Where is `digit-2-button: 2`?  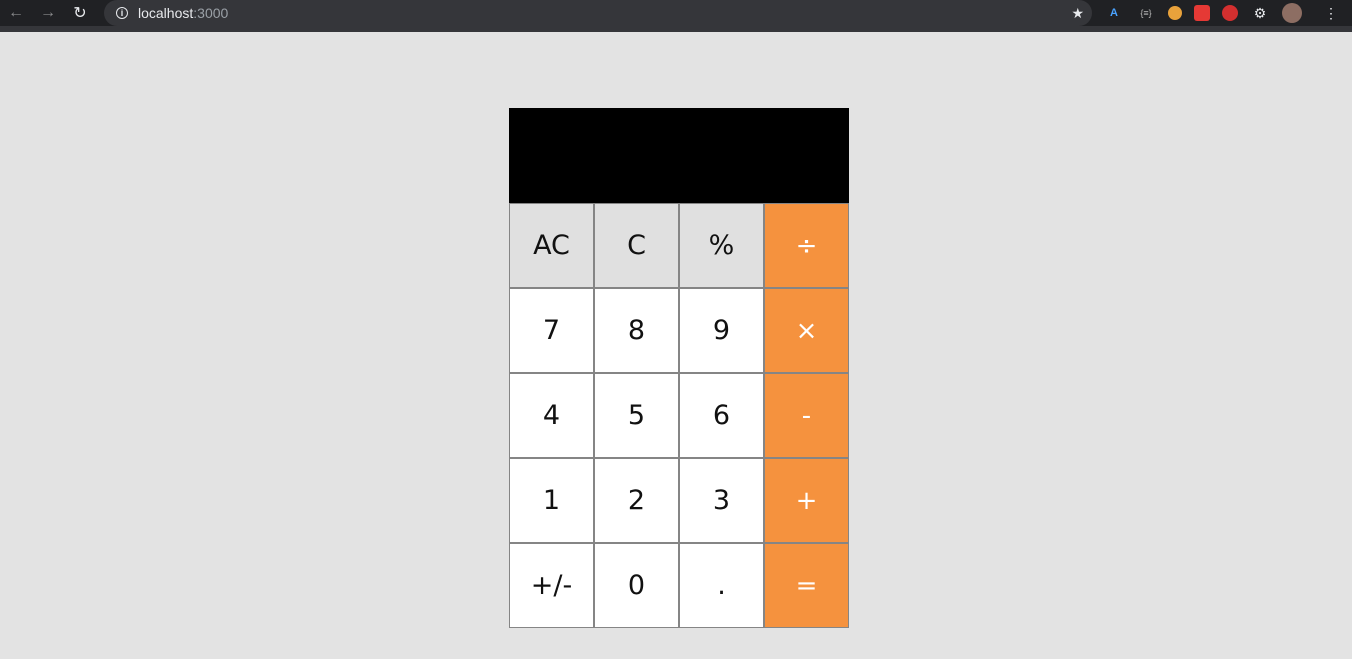
digit-2-button: 2 is located at coordinates (636, 500).